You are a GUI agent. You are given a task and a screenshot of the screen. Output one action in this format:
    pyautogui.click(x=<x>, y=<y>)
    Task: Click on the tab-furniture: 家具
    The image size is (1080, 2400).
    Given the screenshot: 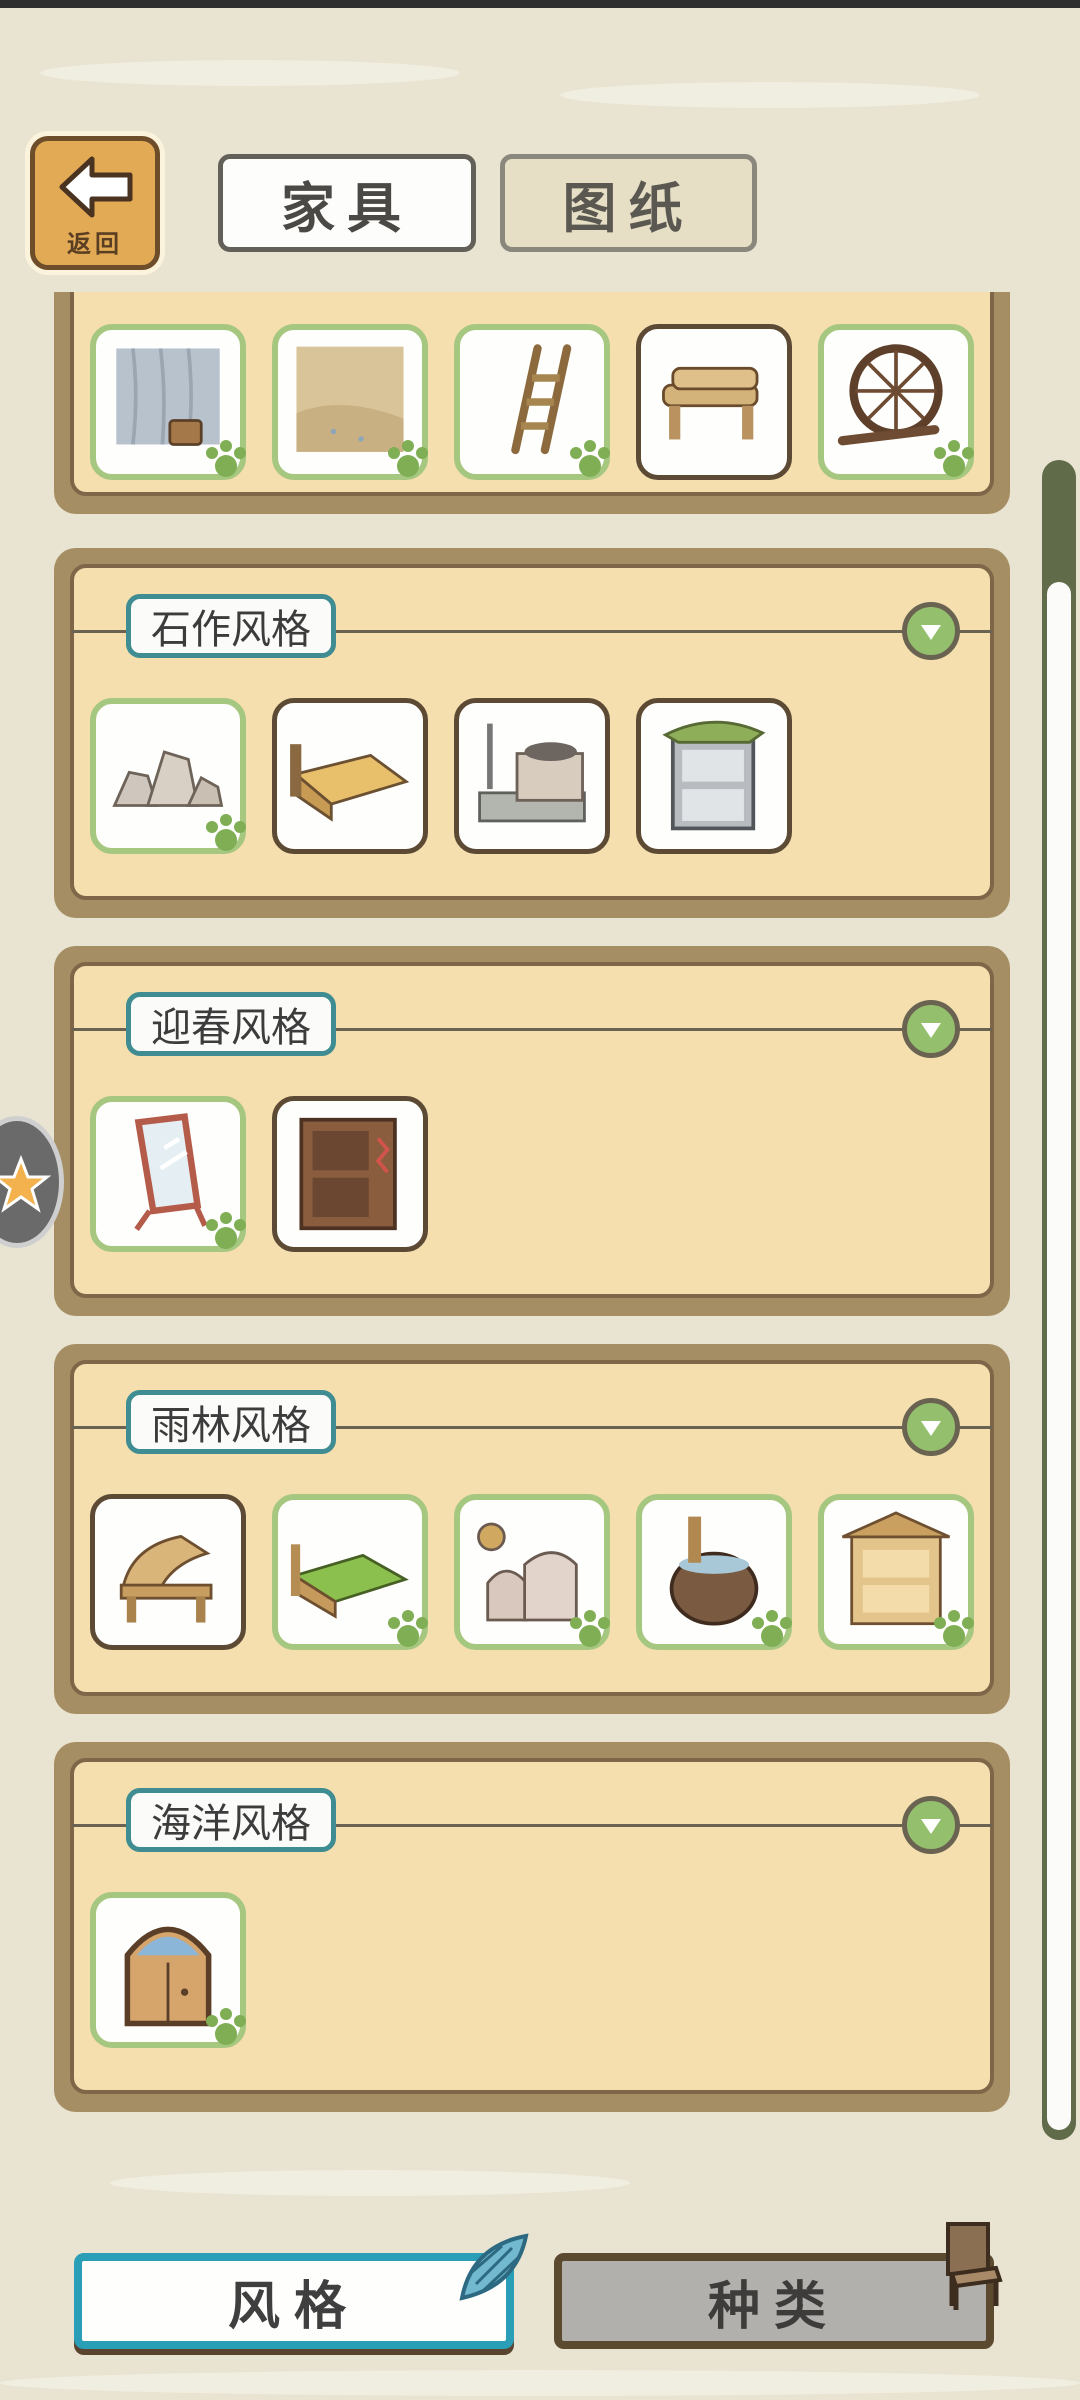 What is the action you would take?
    pyautogui.click(x=347, y=203)
    